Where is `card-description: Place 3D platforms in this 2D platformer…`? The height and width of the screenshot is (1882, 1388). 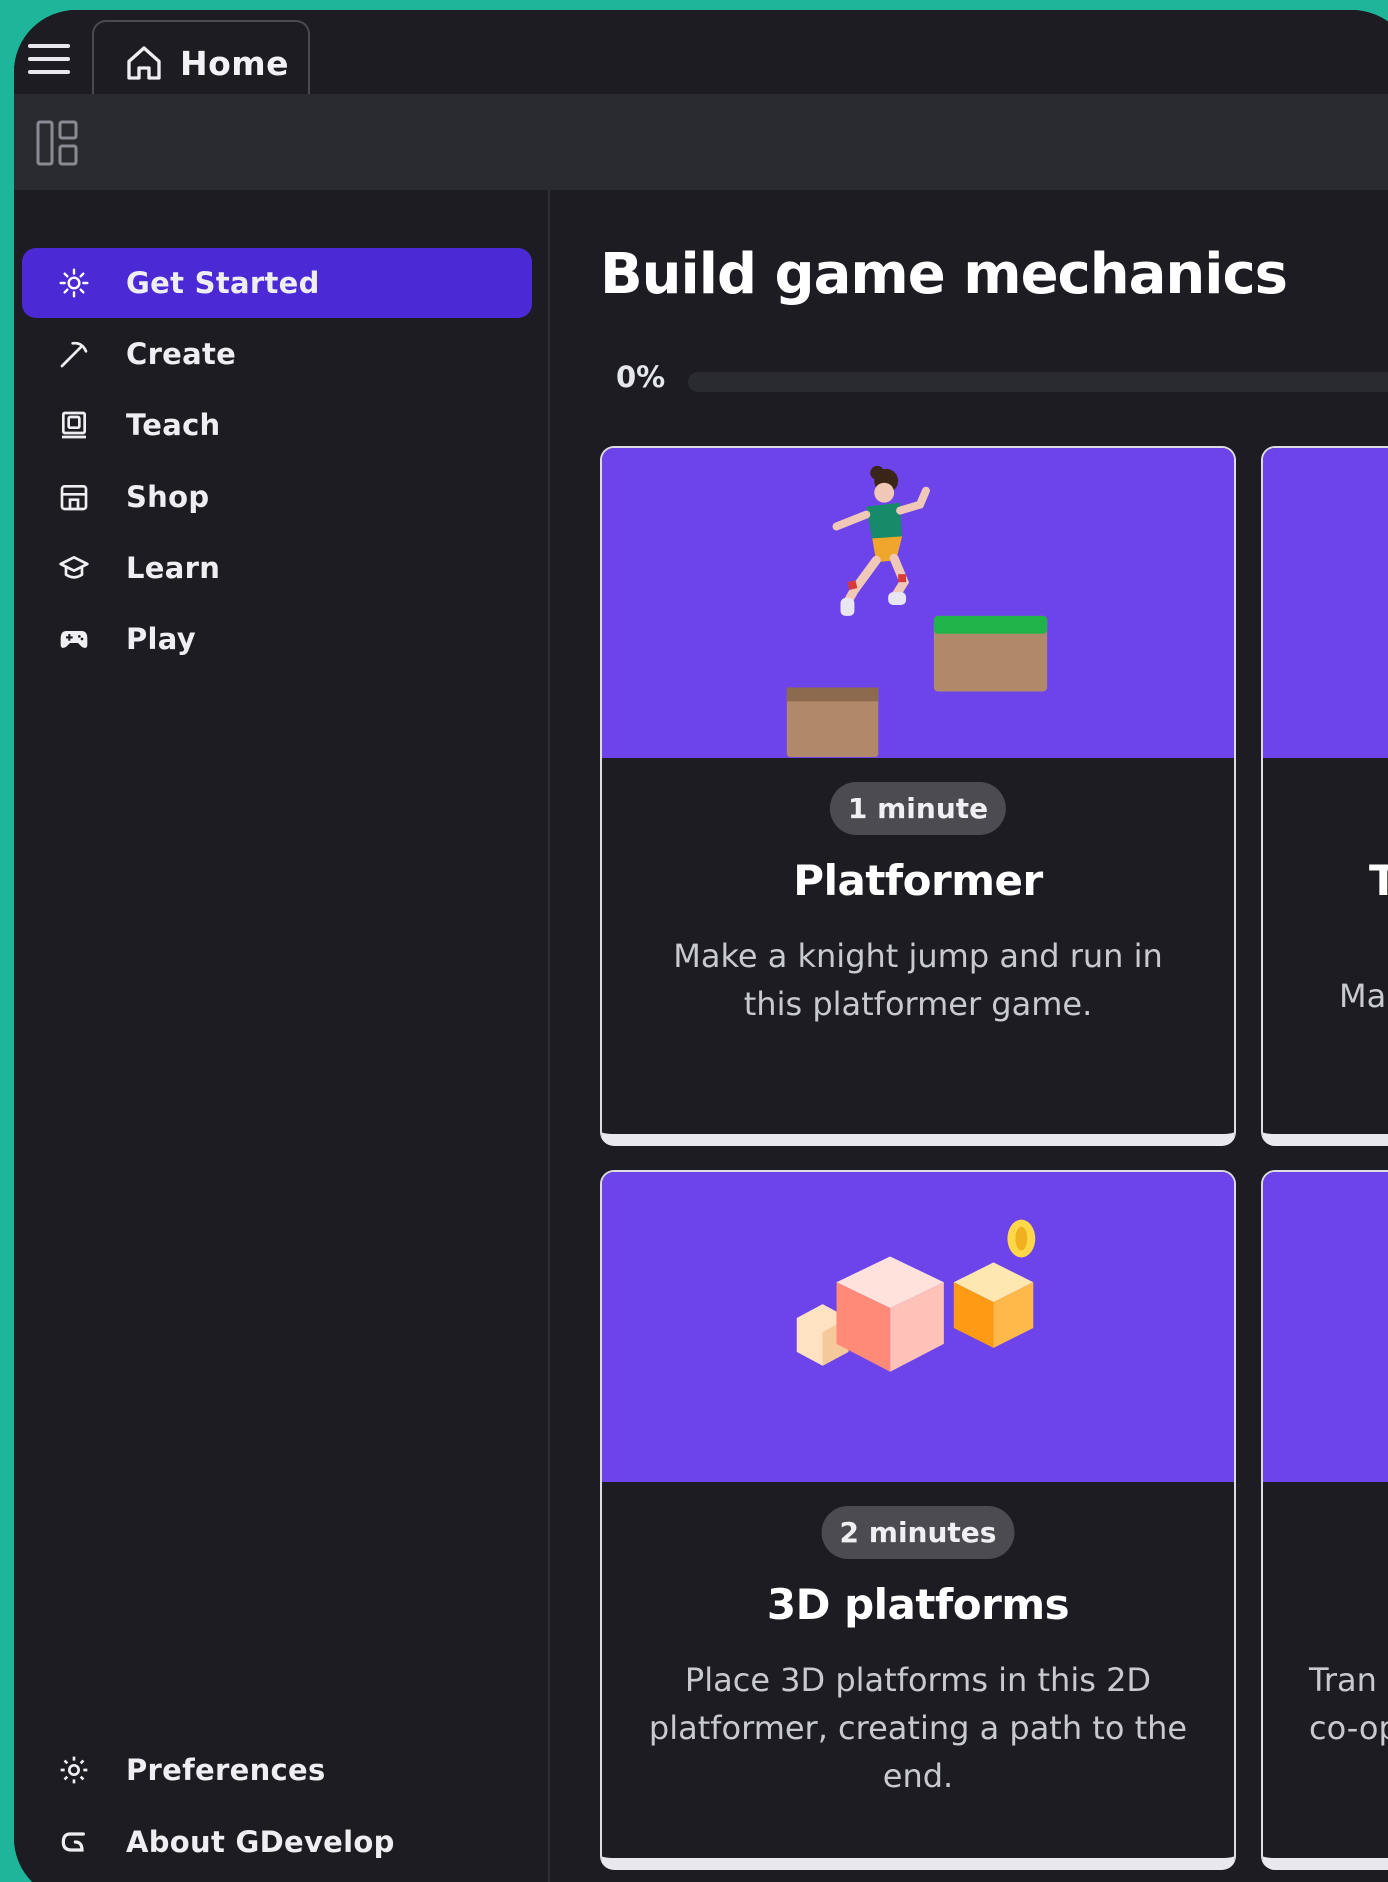 card-description: Place 3D platforms in this 2D platformer… is located at coordinates (918, 1728).